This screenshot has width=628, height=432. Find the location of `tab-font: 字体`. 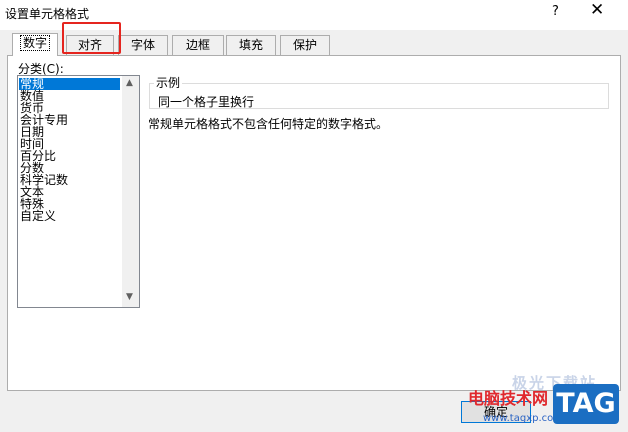

tab-font: 字体 is located at coordinates (143, 45).